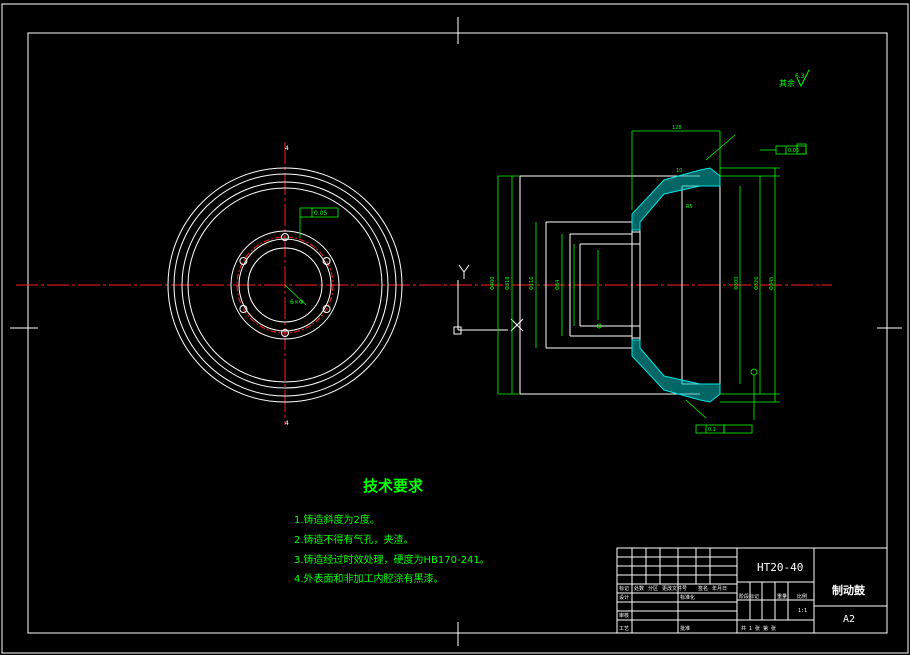  What do you see at coordinates (802, 611) in the screenshot?
I see `scale-value: 1:1` at bounding box center [802, 611].